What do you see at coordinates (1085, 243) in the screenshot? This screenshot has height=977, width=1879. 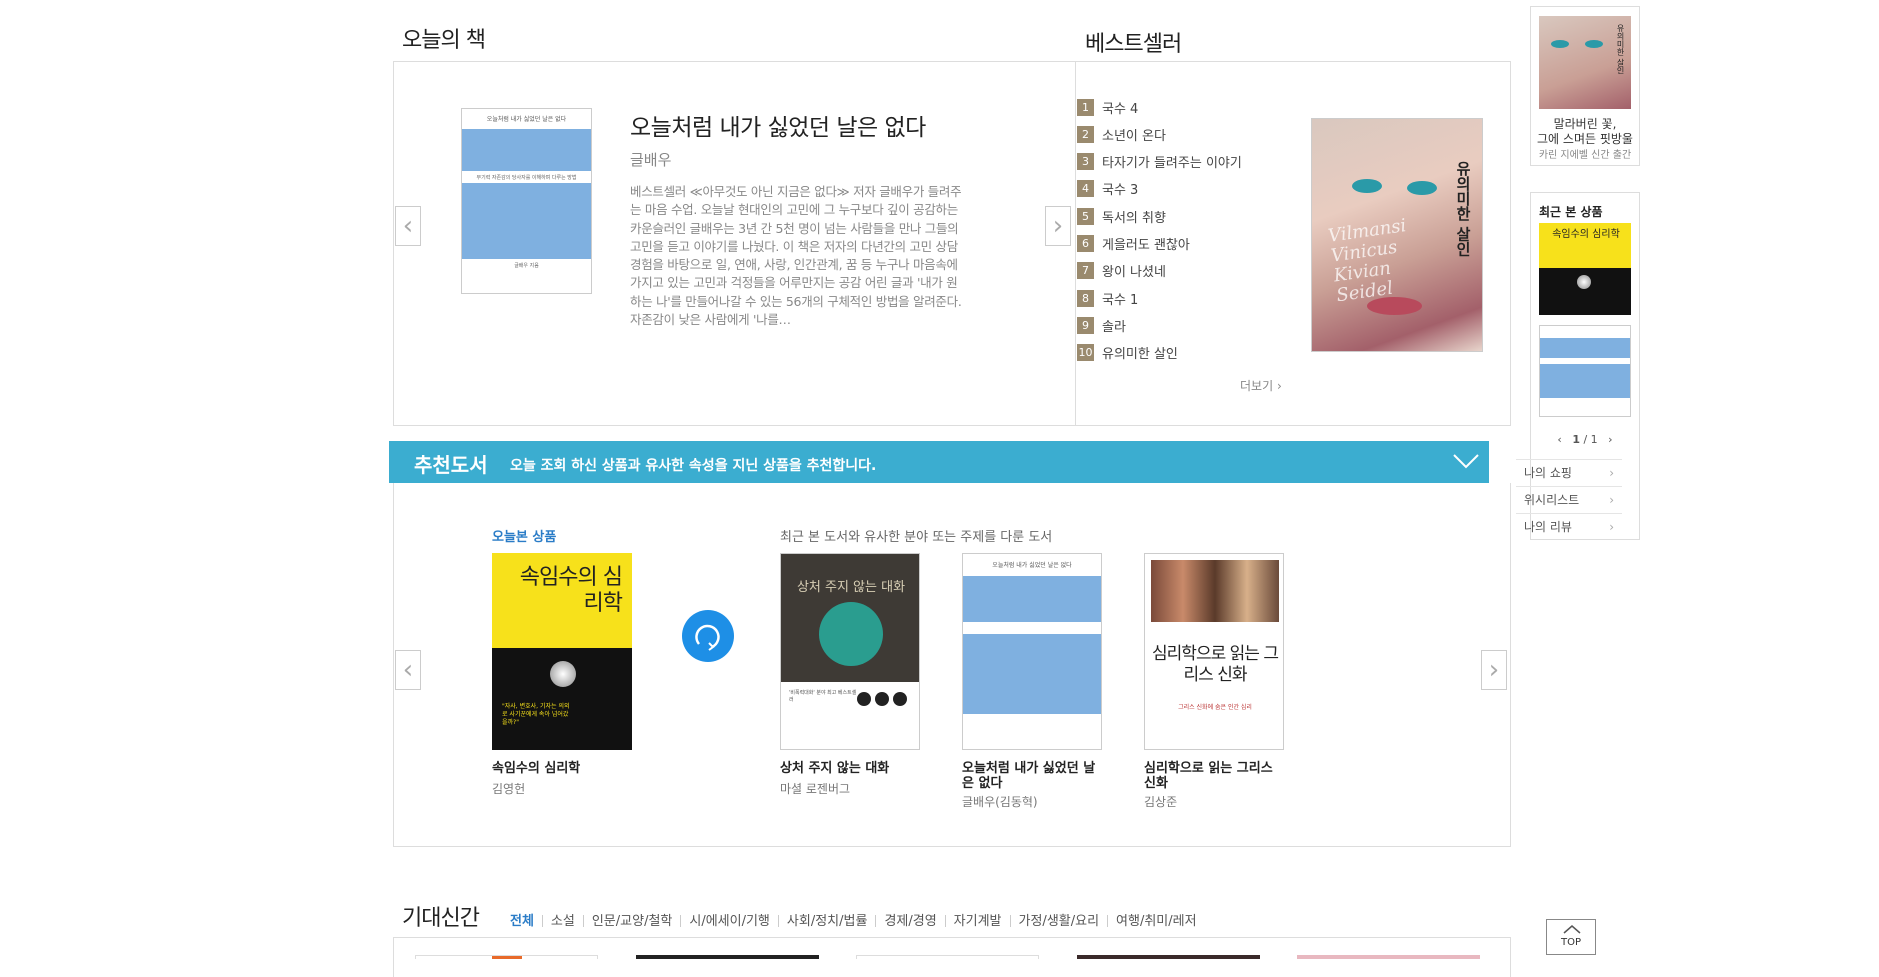 I see `rank-badge: 6` at bounding box center [1085, 243].